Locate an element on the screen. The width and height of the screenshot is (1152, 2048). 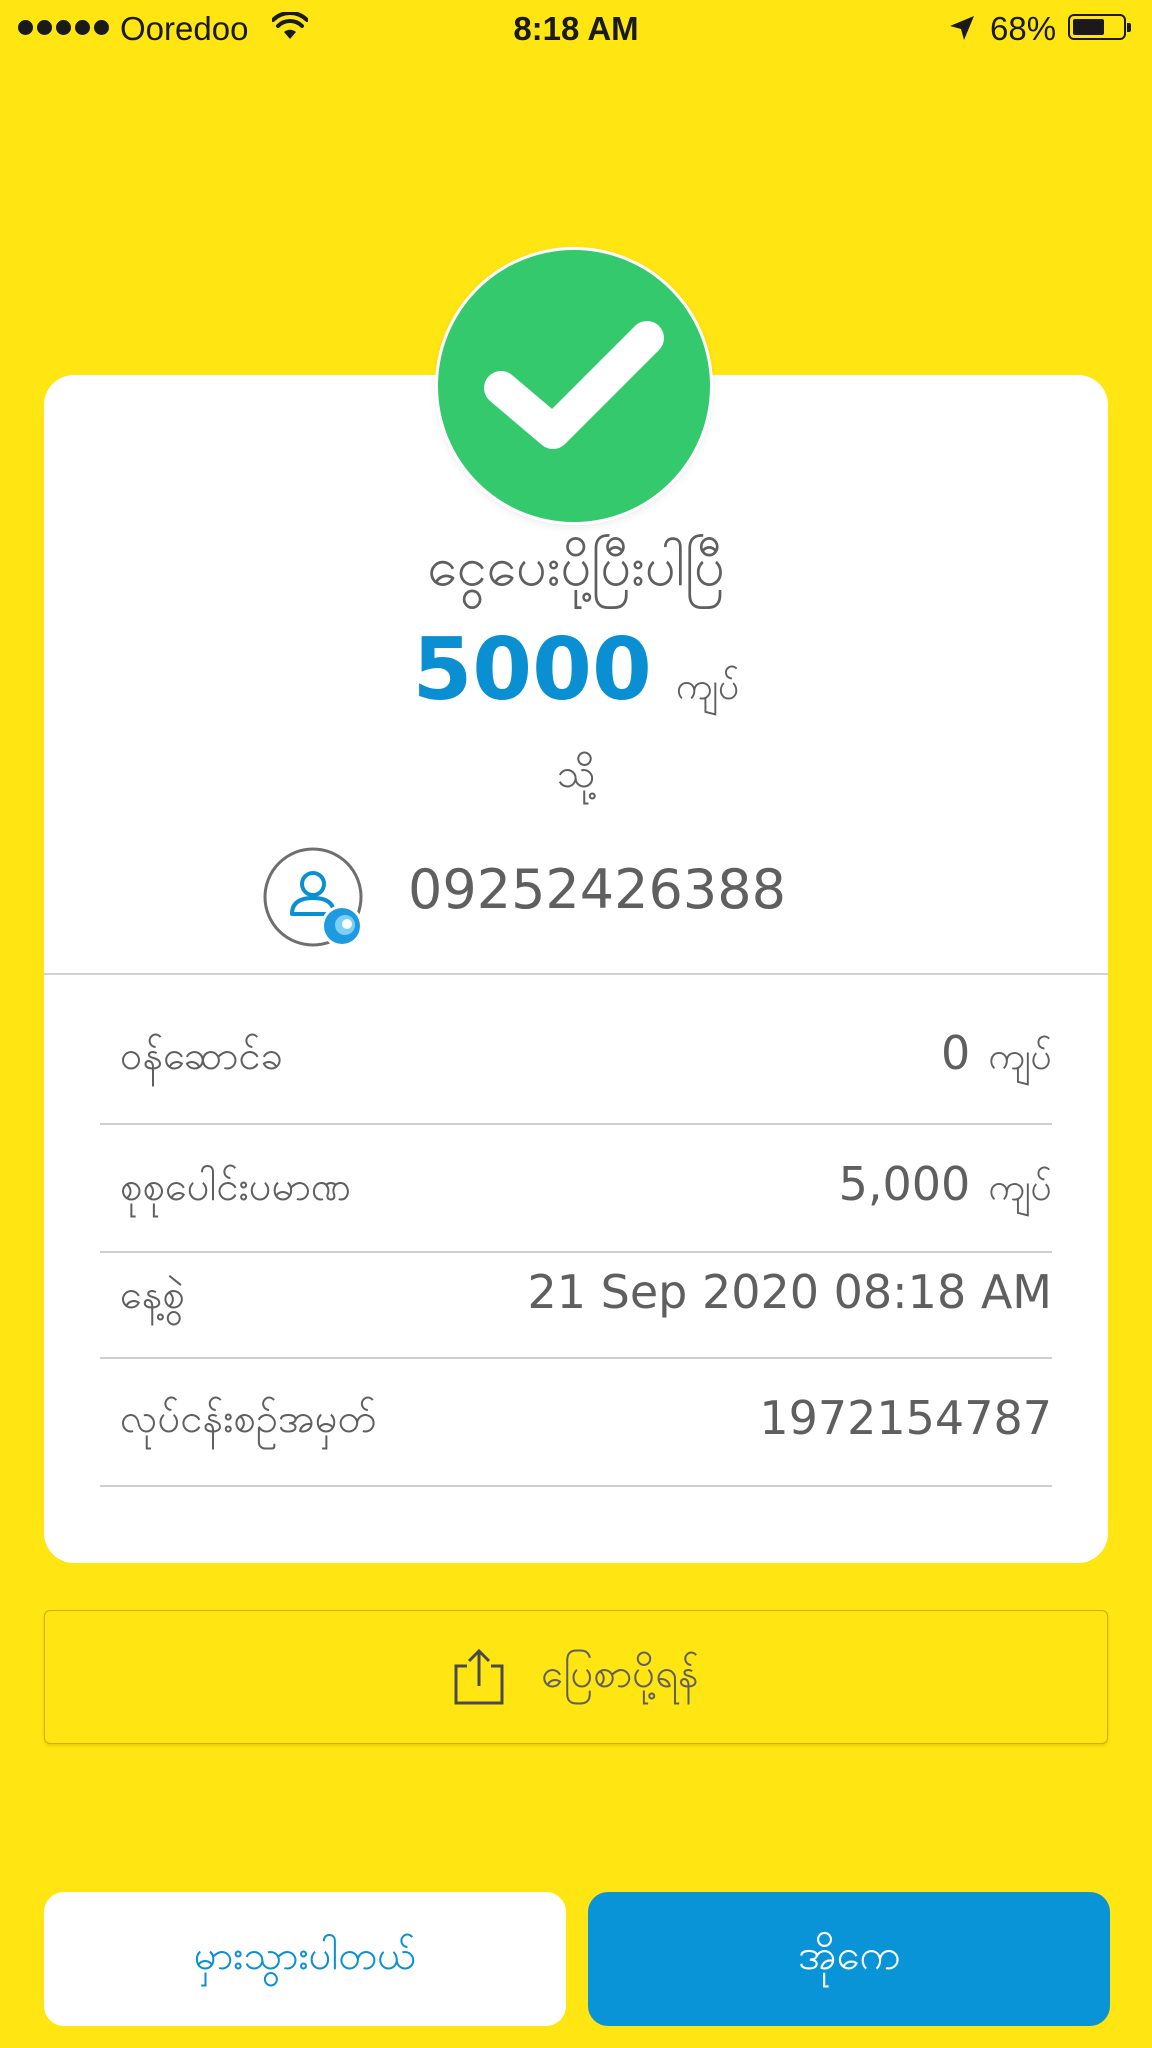
user-avatar-icon is located at coordinates (313, 897).